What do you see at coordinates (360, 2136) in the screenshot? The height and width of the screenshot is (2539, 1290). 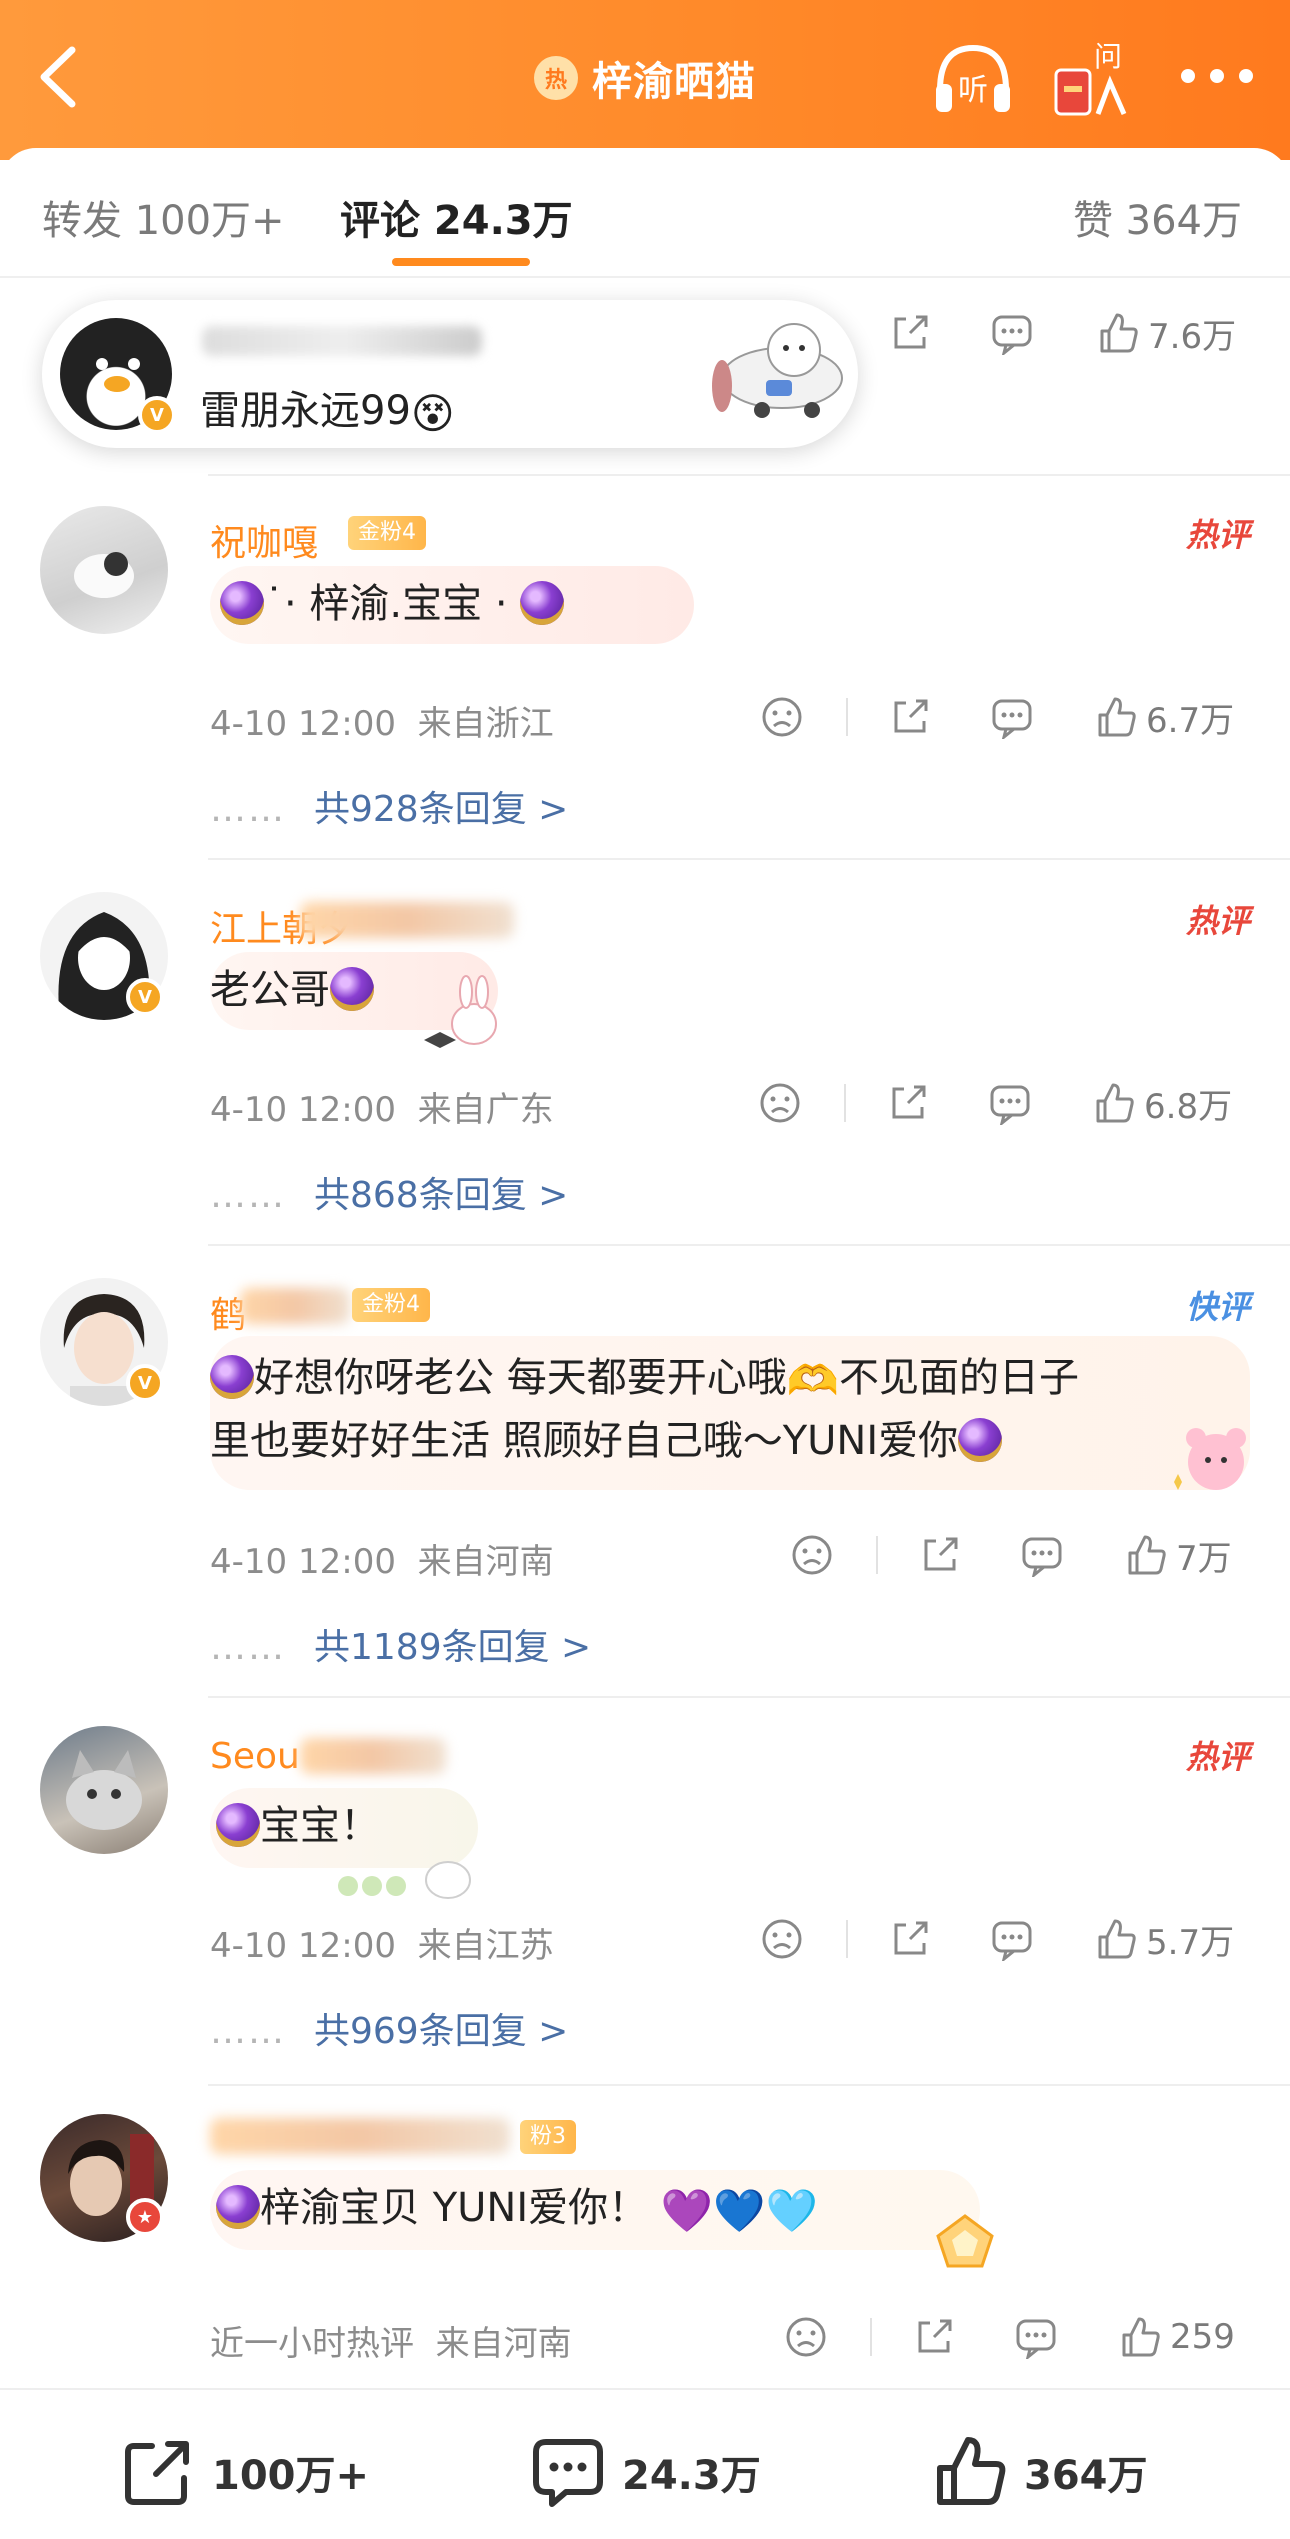 I see `blurred-username` at bounding box center [360, 2136].